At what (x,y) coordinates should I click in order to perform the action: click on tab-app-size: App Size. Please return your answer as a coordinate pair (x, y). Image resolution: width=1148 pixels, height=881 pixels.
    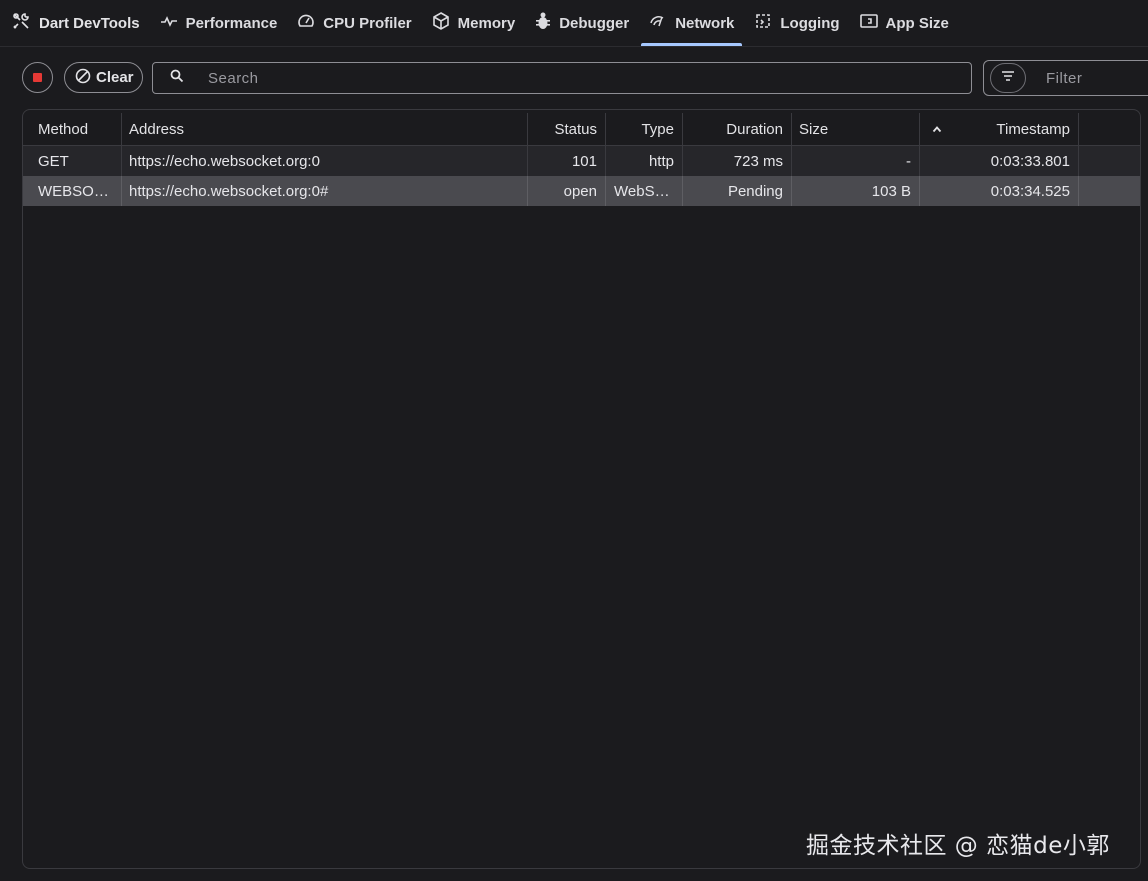
    Looking at the image, I should click on (904, 23).